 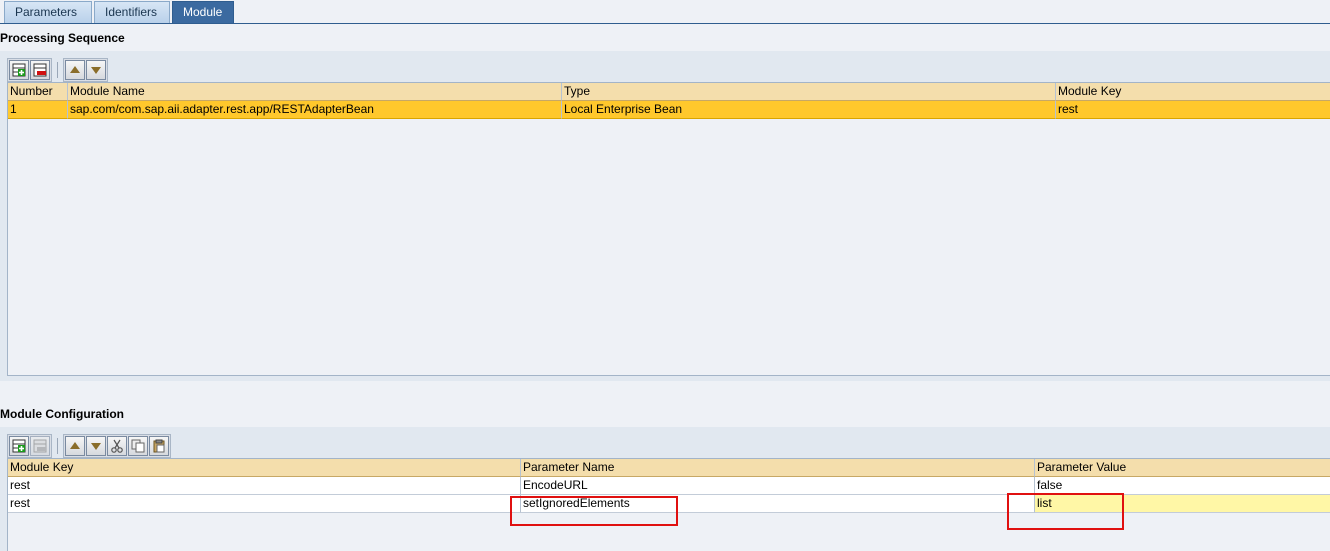 I want to click on tab-parameters: Parameters, so click(x=48, y=12).